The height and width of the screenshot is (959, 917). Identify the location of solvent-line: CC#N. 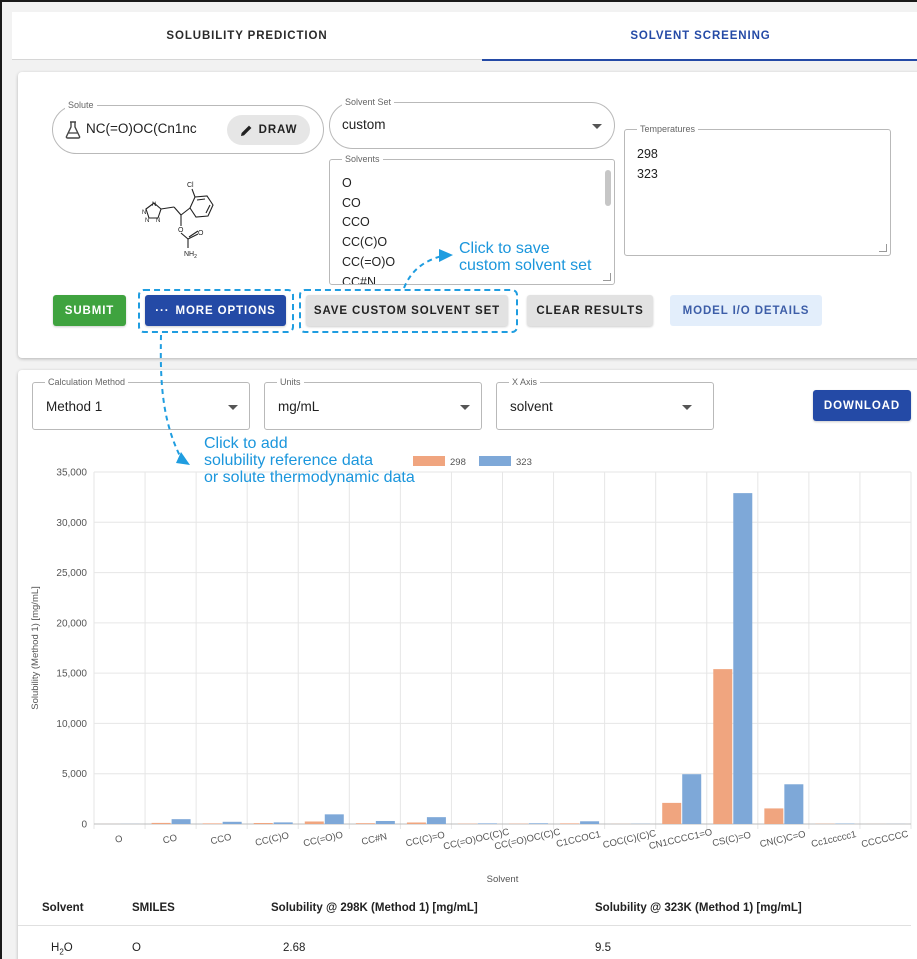
(359, 279).